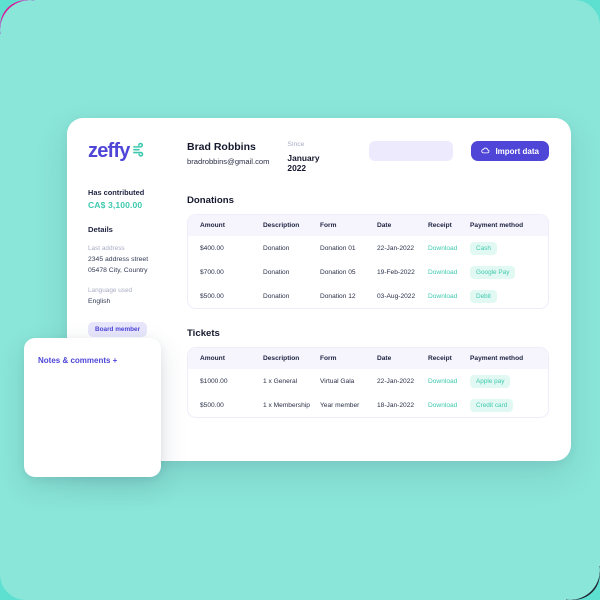  Describe the element at coordinates (492, 405) in the screenshot. I see `payment-method-badge: Credit card` at that location.